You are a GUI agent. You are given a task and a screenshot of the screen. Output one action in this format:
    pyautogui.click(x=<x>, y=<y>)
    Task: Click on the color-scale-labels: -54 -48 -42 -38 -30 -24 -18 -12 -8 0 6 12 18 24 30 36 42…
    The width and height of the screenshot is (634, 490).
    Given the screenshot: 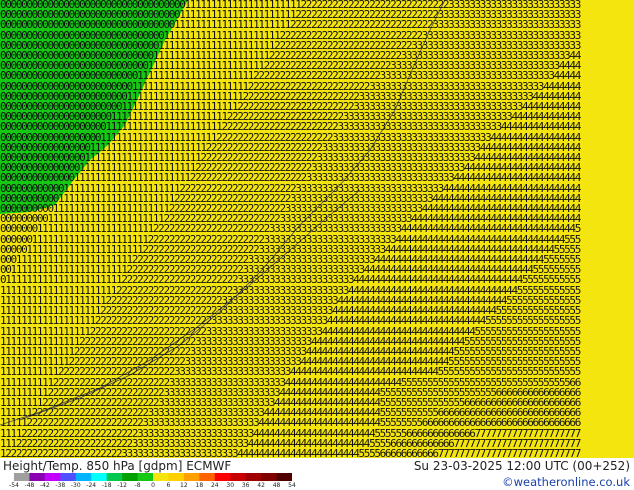 What is the action you would take?
    pyautogui.click(x=152, y=486)
    